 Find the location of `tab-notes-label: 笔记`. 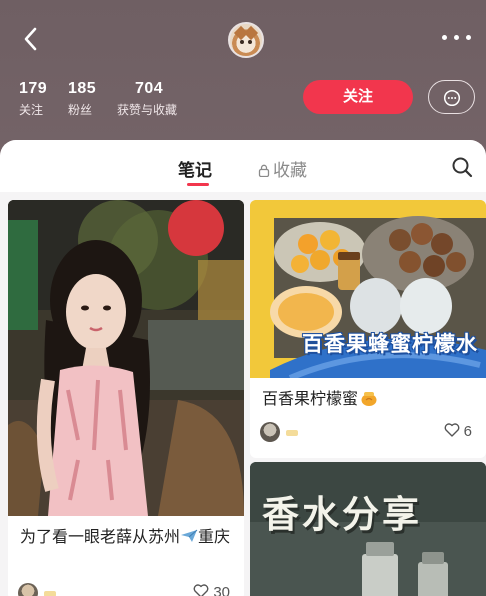

tab-notes-label: 笔记 is located at coordinates (195, 170).